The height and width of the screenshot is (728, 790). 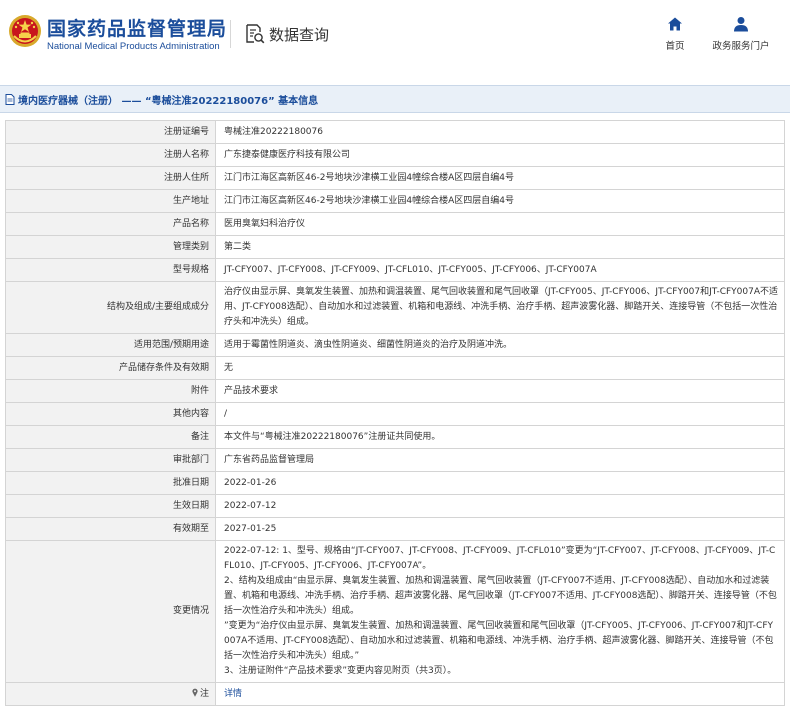 I want to click on data-query-heading: 数据查询, so click(x=287, y=34).